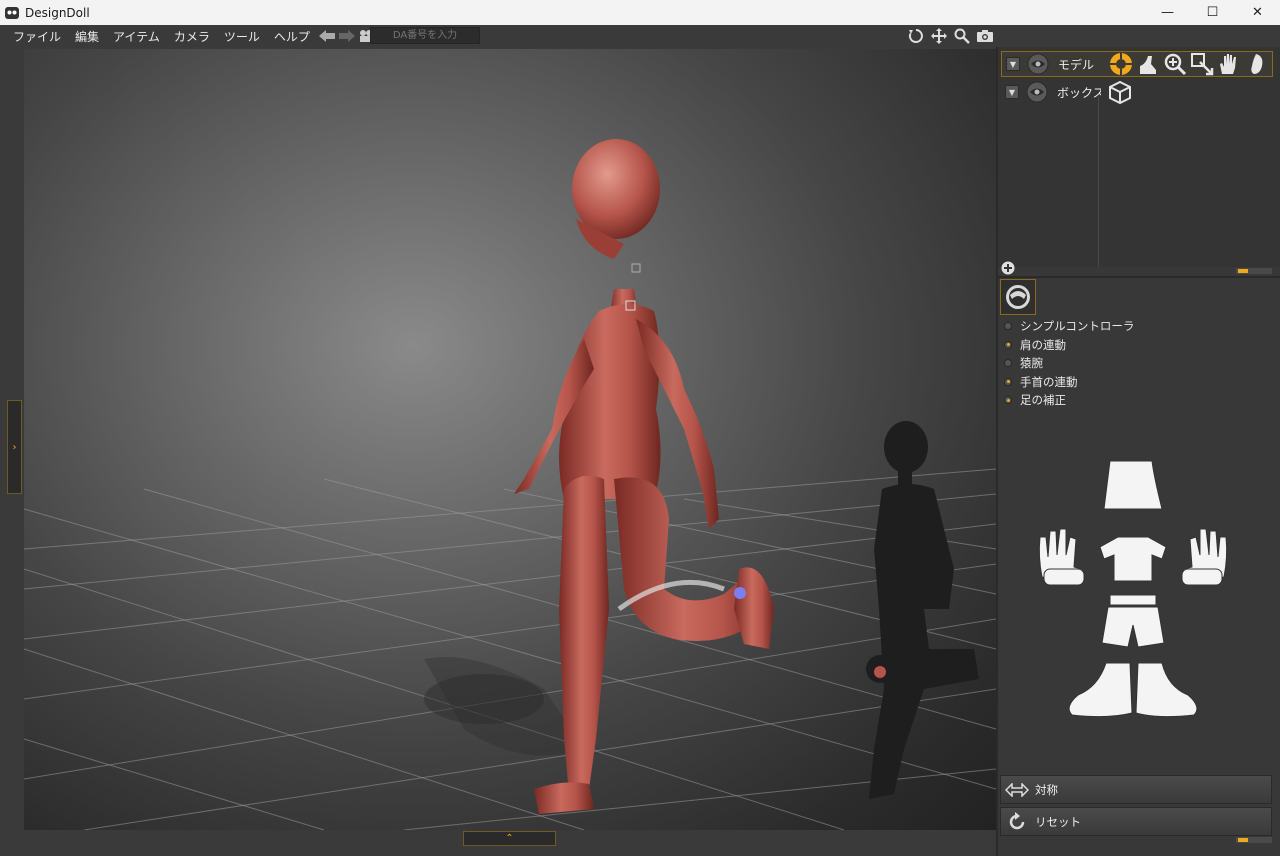 The width and height of the screenshot is (1280, 856). What do you see at coordinates (12, 12) in the screenshot?
I see `app-logo-icon` at bounding box center [12, 12].